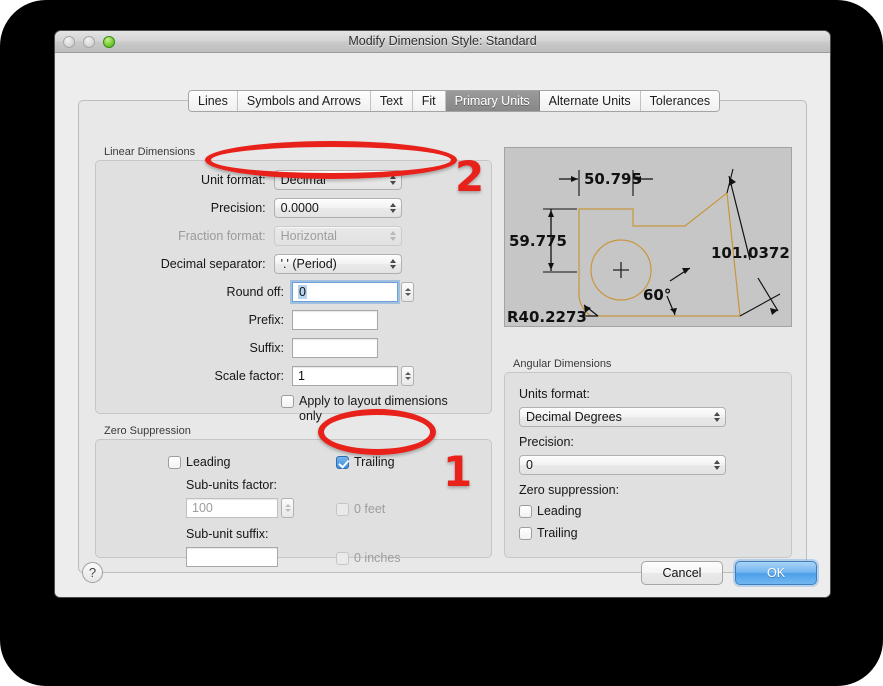 The height and width of the screenshot is (686, 883). I want to click on preview-drawing: 50.795 59.775 R40.2273 101.0372 60°, so click(648, 247).